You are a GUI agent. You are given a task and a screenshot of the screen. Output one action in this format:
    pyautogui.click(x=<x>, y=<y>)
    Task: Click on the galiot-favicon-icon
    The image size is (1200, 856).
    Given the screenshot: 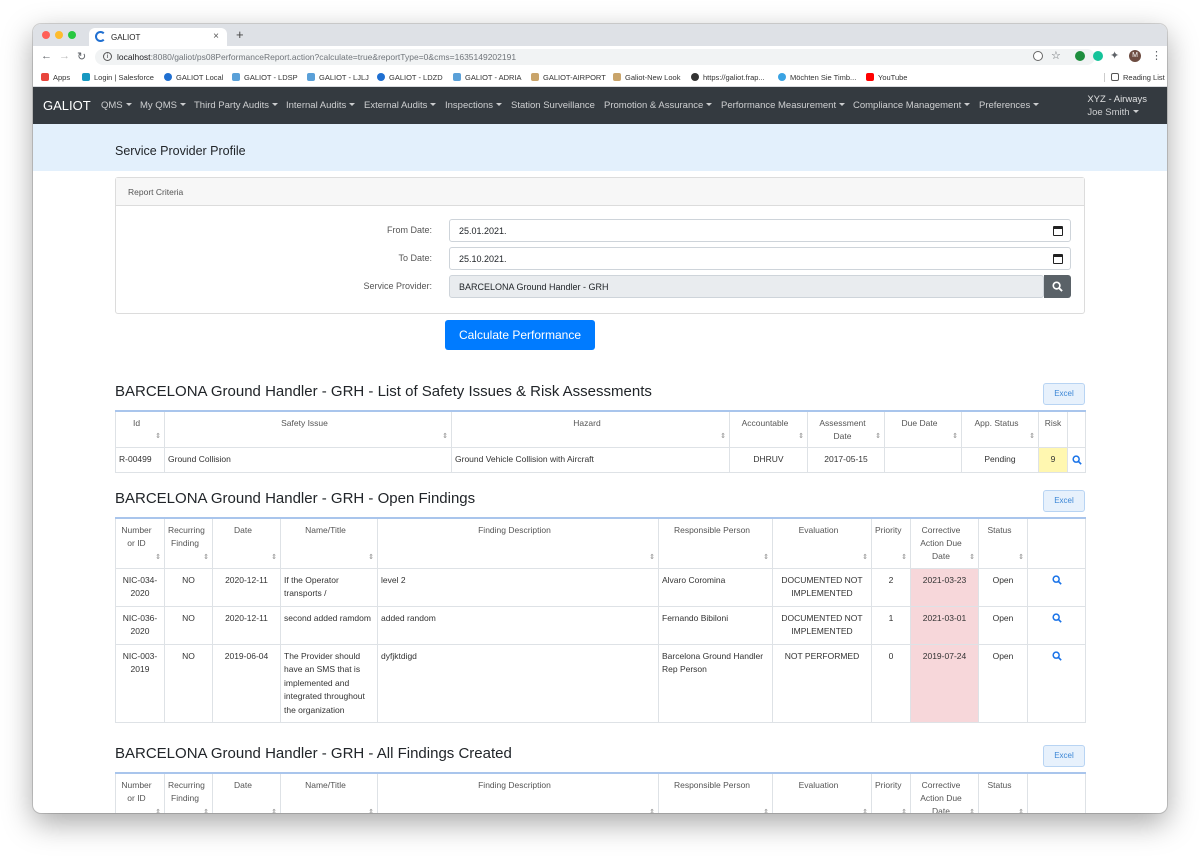 What is the action you would take?
    pyautogui.click(x=100, y=36)
    